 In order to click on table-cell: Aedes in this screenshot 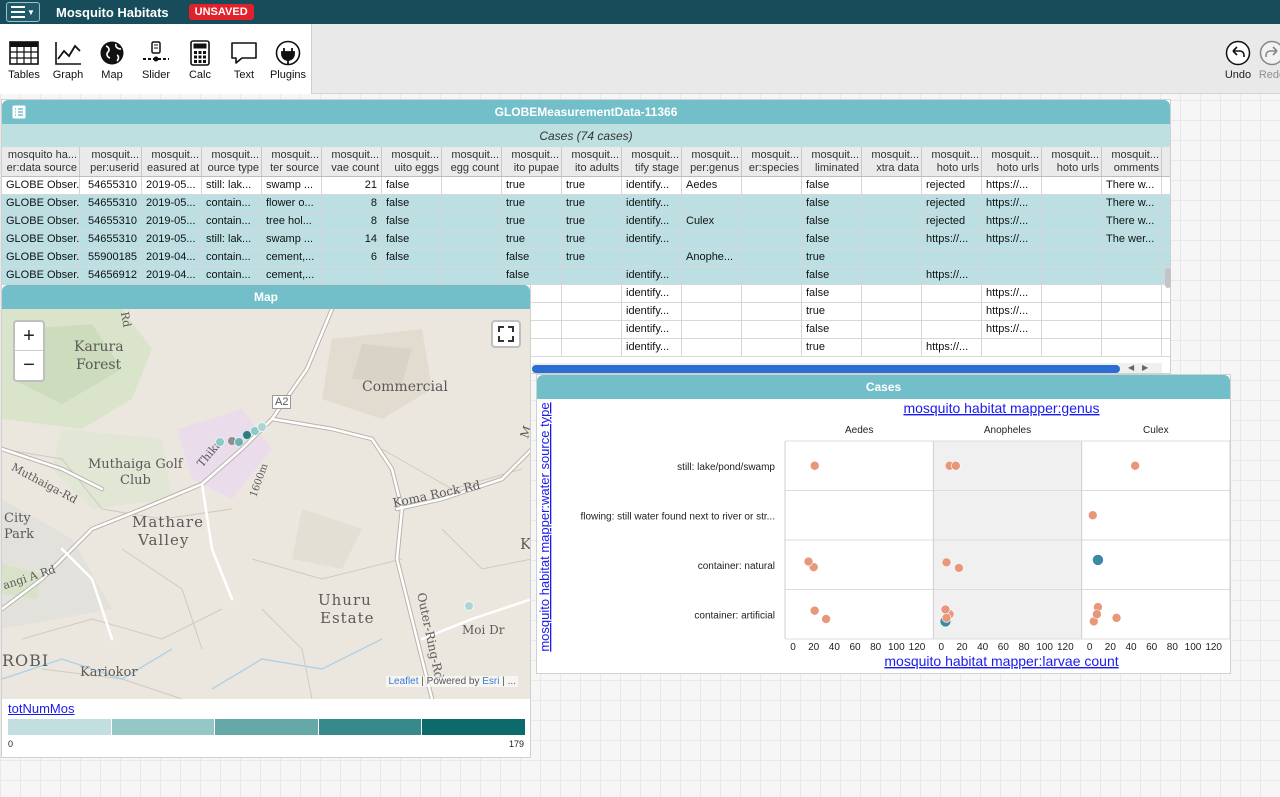, I will do `click(712, 185)`.